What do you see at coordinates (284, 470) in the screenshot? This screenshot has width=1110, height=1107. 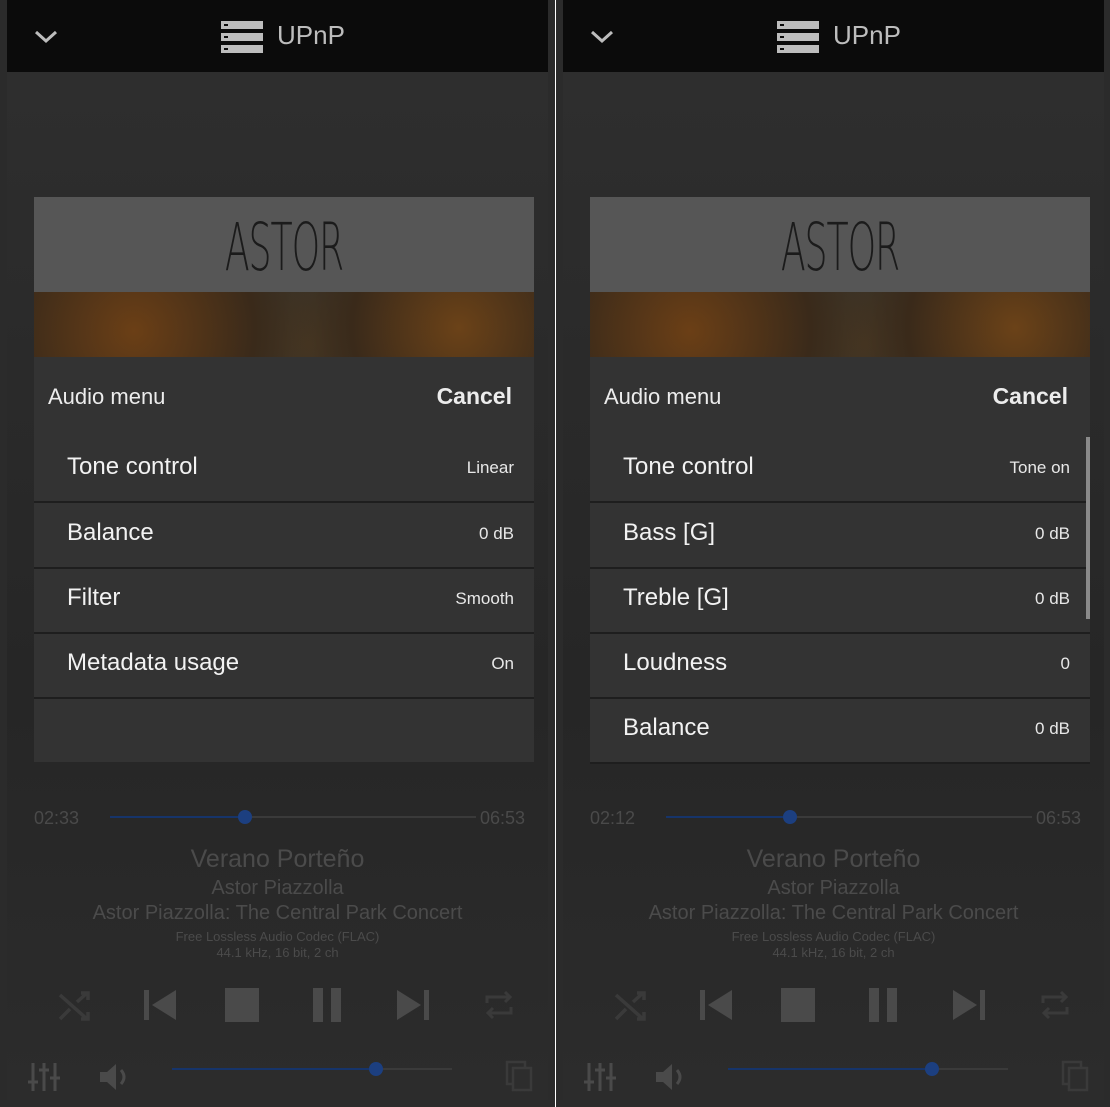 I see `menu-item-tone-control: Tone control Linear` at bounding box center [284, 470].